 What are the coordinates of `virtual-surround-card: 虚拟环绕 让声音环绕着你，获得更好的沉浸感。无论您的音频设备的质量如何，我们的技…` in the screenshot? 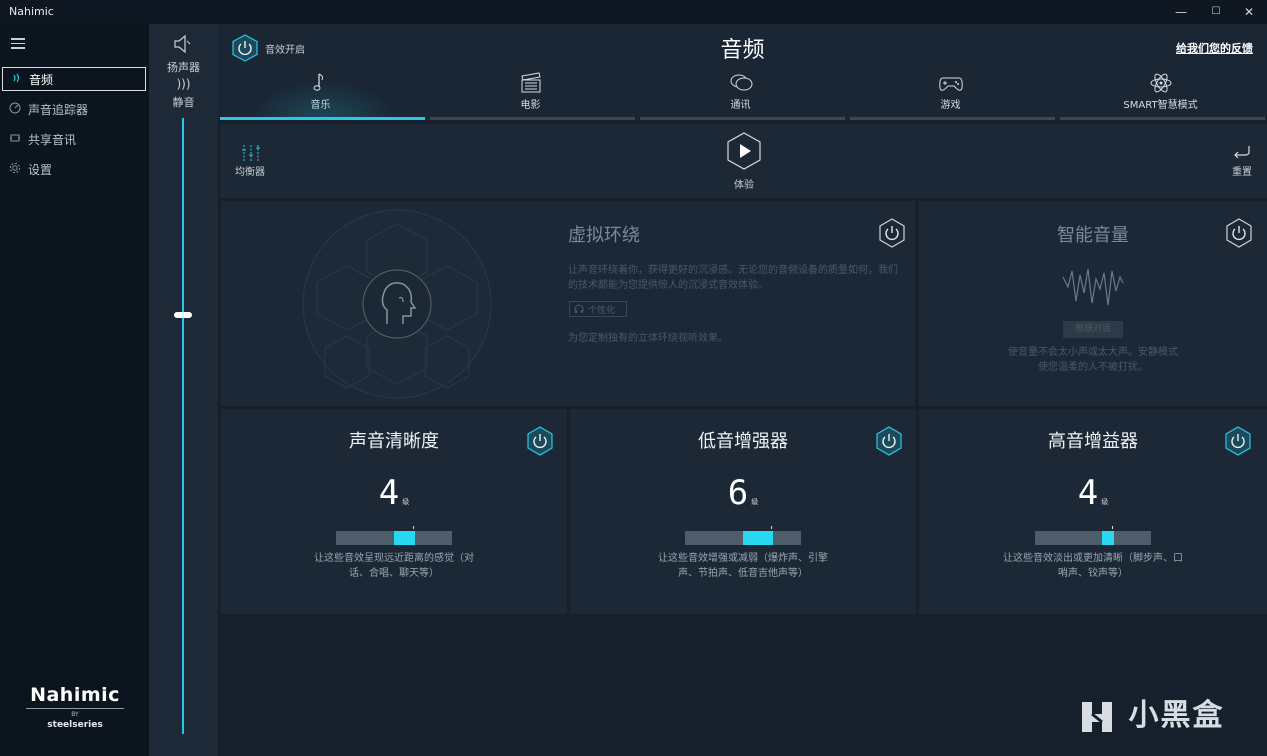 It's located at (568, 303).